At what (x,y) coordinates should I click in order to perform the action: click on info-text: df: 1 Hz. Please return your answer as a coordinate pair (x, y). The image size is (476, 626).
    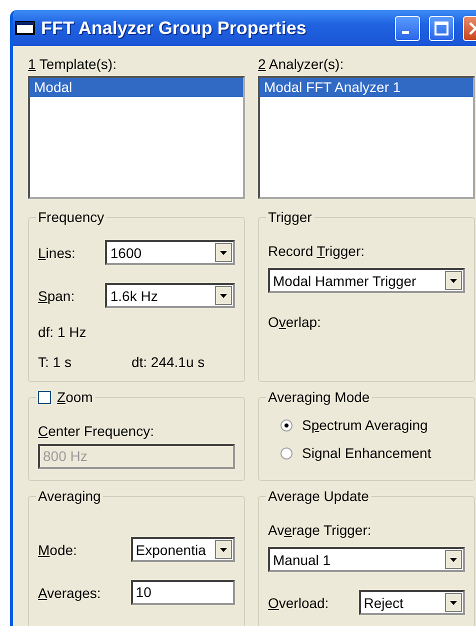
    Looking at the image, I should click on (62, 332).